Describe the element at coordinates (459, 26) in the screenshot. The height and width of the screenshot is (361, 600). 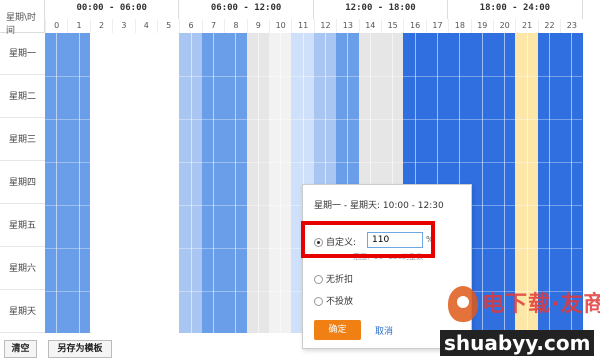
I see `hour-header: 18` at that location.